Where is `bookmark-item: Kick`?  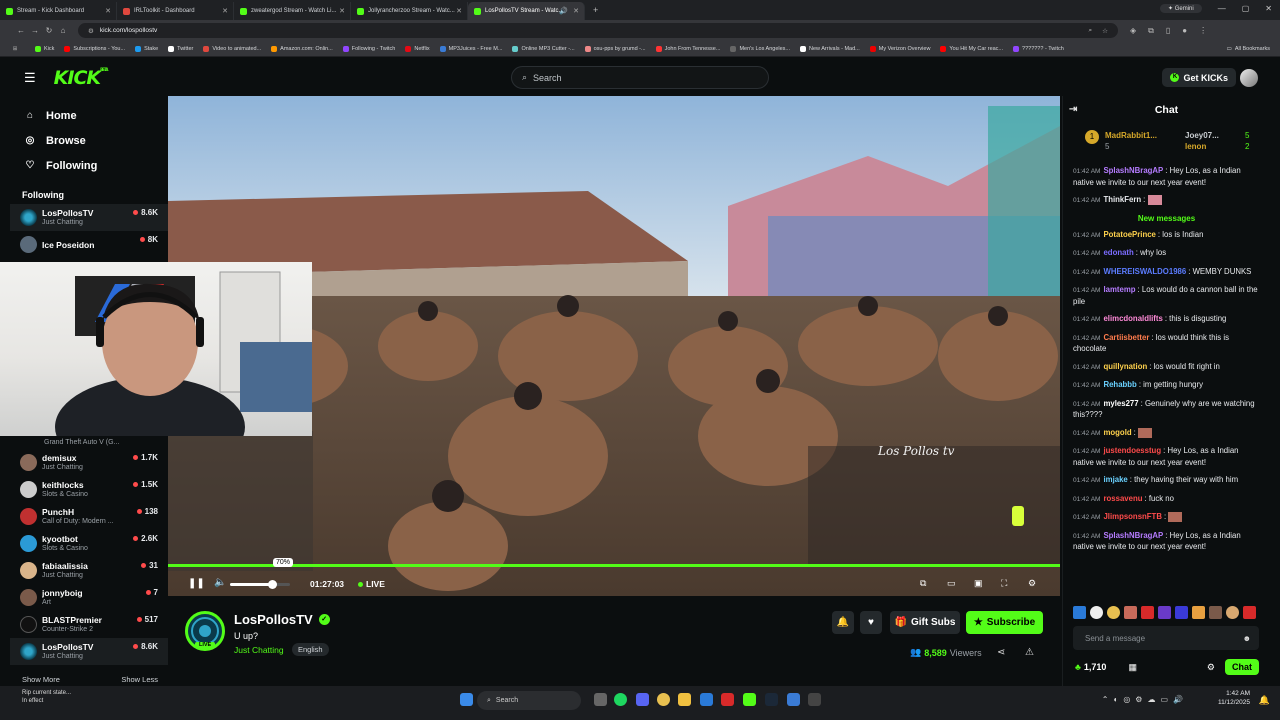 bookmark-item: Kick is located at coordinates (44, 48).